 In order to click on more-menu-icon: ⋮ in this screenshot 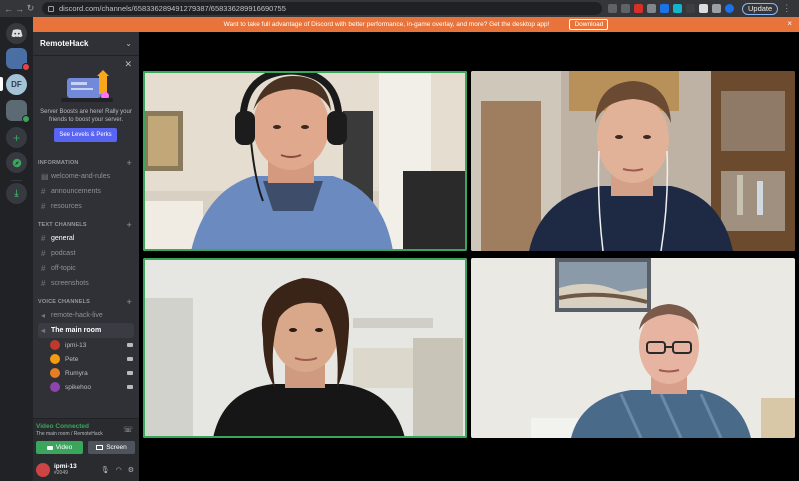, I will do `click(786, 8)`.